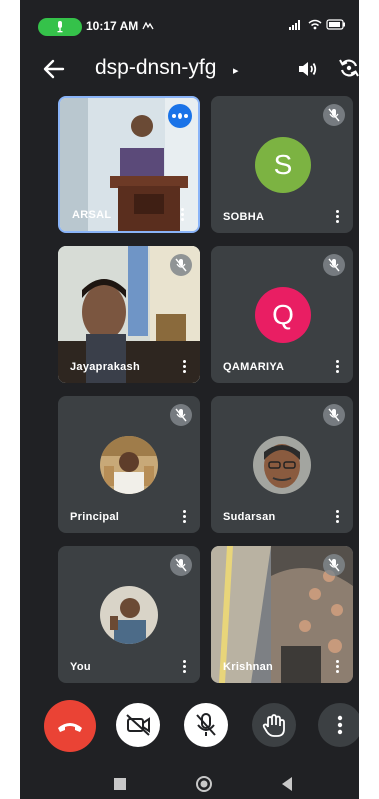 Image resolution: width=379 pixels, height=799 pixels. I want to click on recents-icon, so click(120, 784).